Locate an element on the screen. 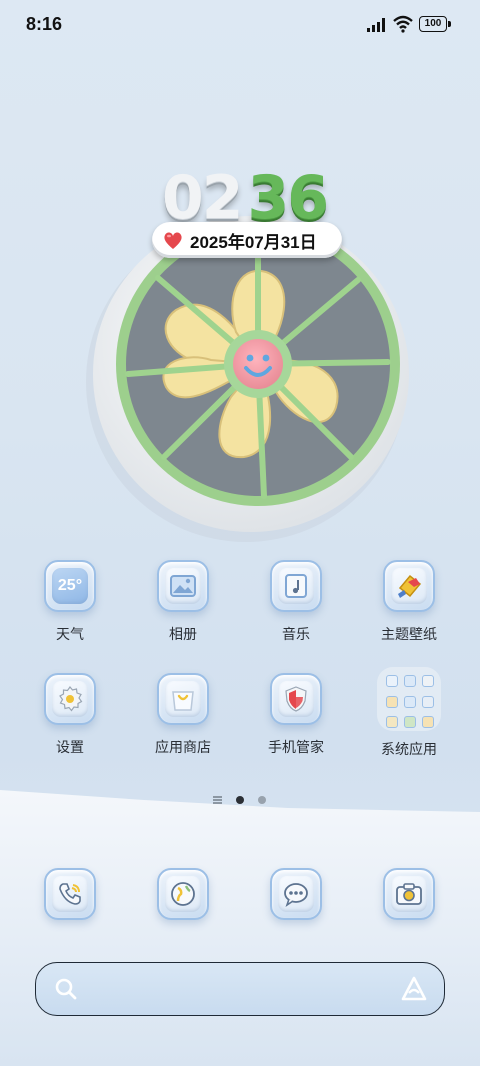 Image resolution: width=480 pixels, height=1066 pixels. date-pill: 2025年07月31日 is located at coordinates (247, 240).